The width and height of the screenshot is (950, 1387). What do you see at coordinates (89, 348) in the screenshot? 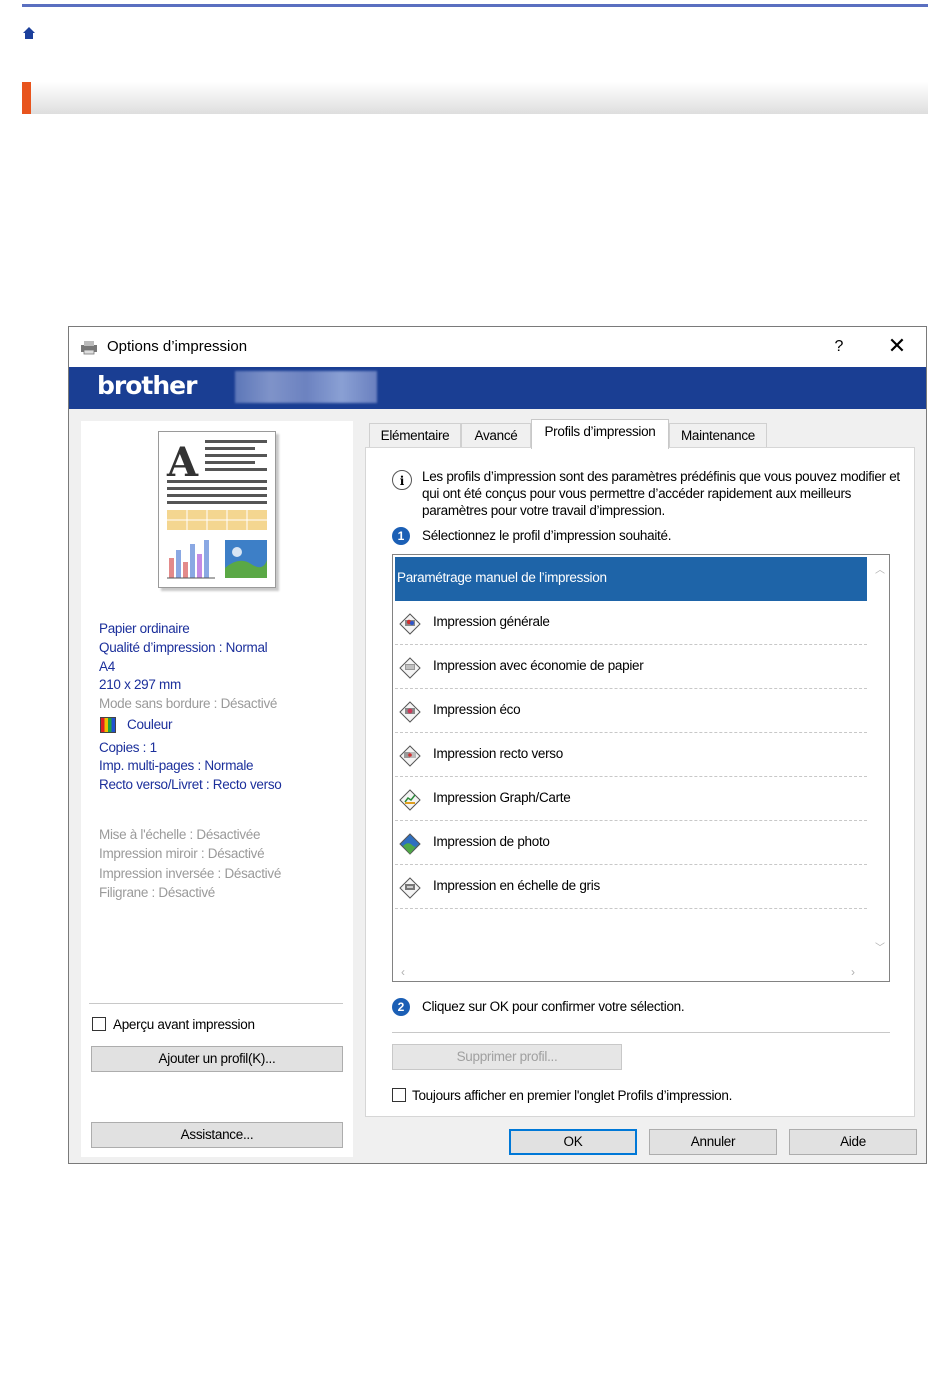
I see `printer-icon` at bounding box center [89, 348].